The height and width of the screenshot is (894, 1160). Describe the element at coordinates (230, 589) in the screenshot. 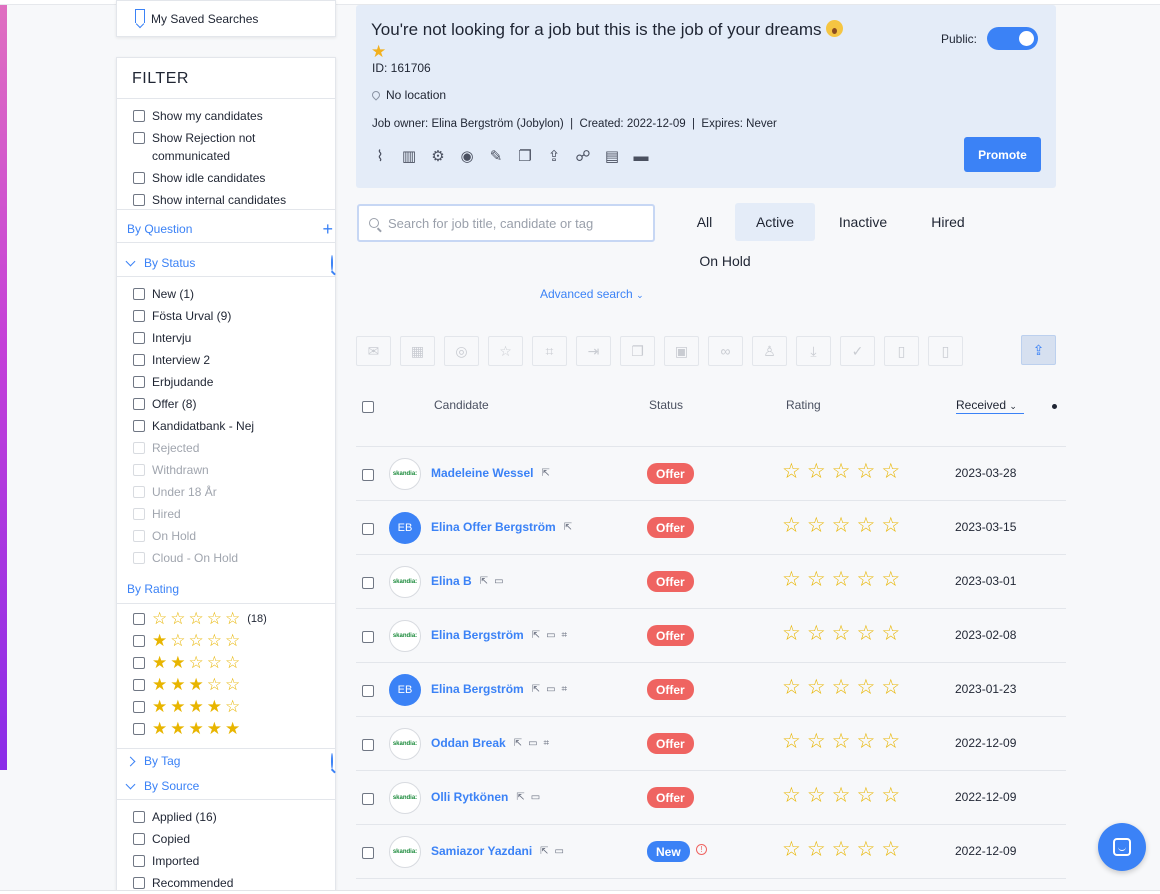

I see `section-by-rating: By Rating` at that location.